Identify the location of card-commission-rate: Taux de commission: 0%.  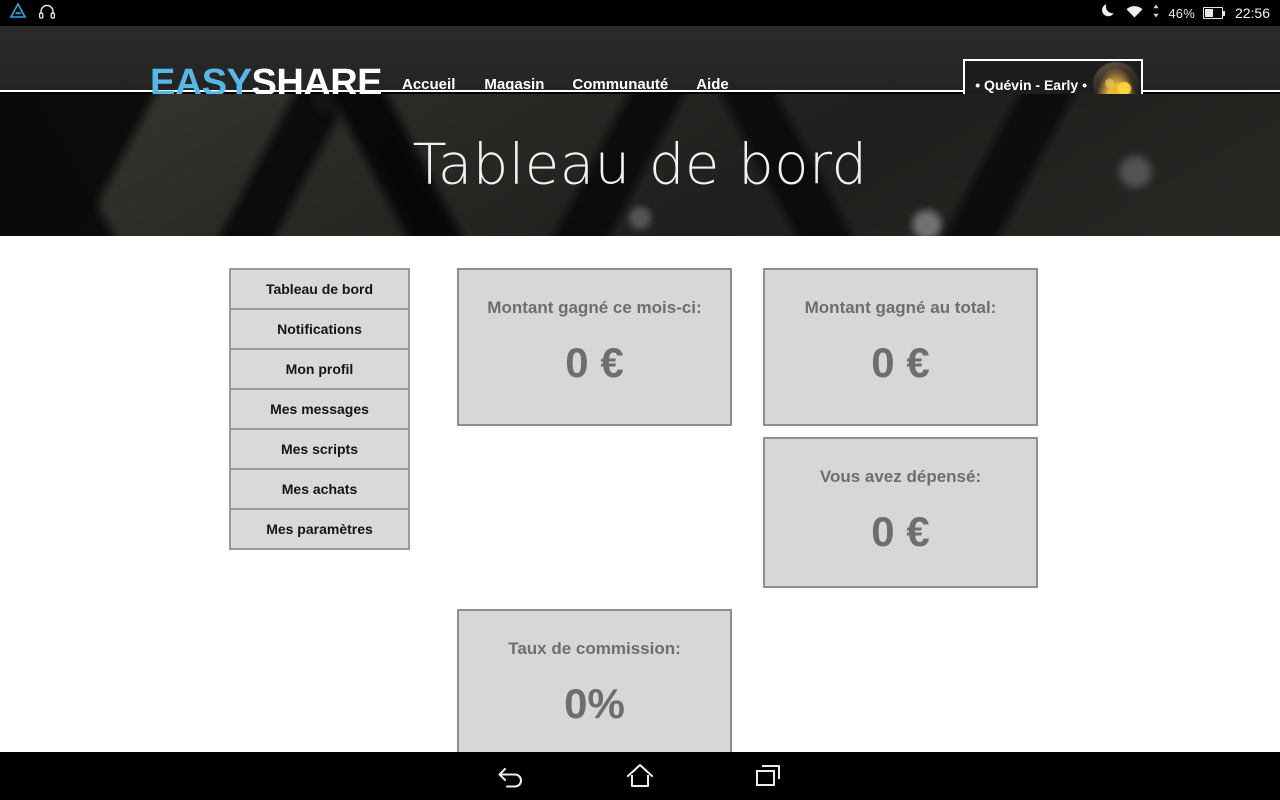
(594, 689).